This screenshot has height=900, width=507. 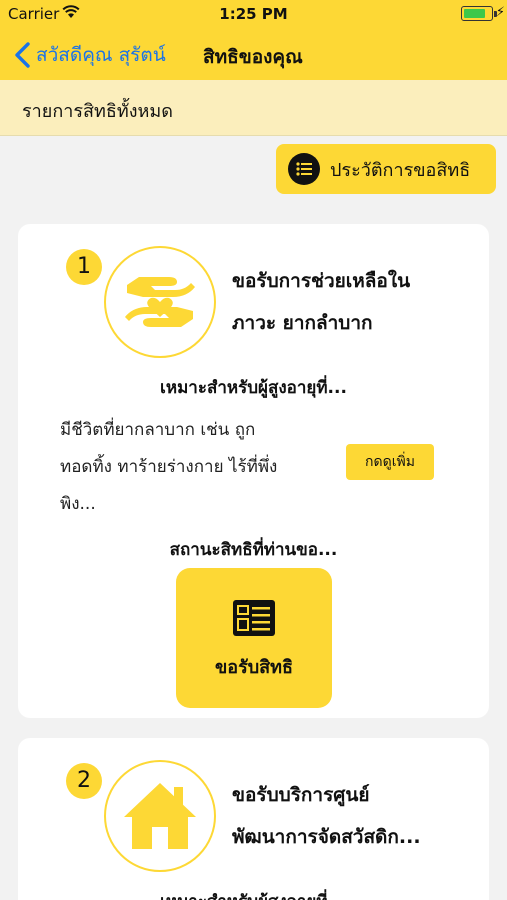 What do you see at coordinates (500, 12) in the screenshot?
I see `charging-bolt-icon: ⚡` at bounding box center [500, 12].